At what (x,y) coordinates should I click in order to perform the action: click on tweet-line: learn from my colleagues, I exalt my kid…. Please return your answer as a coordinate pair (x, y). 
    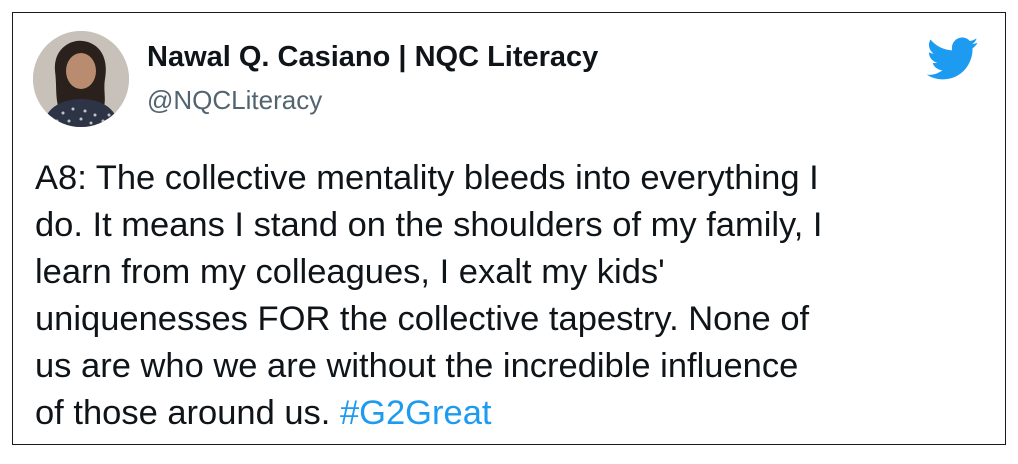
    Looking at the image, I should click on (350, 272).